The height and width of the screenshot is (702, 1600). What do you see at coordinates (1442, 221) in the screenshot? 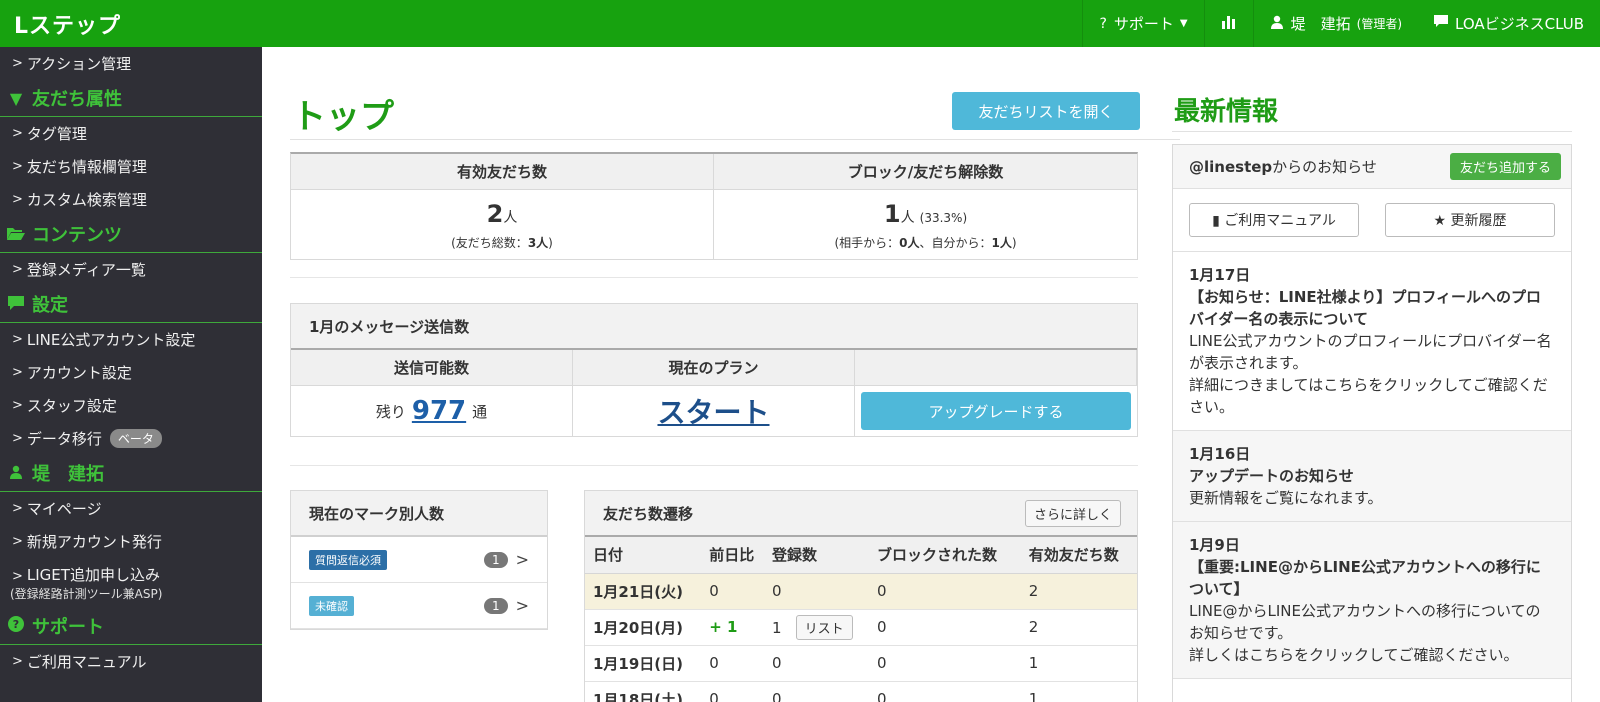
I see `star-icon: ★` at bounding box center [1442, 221].